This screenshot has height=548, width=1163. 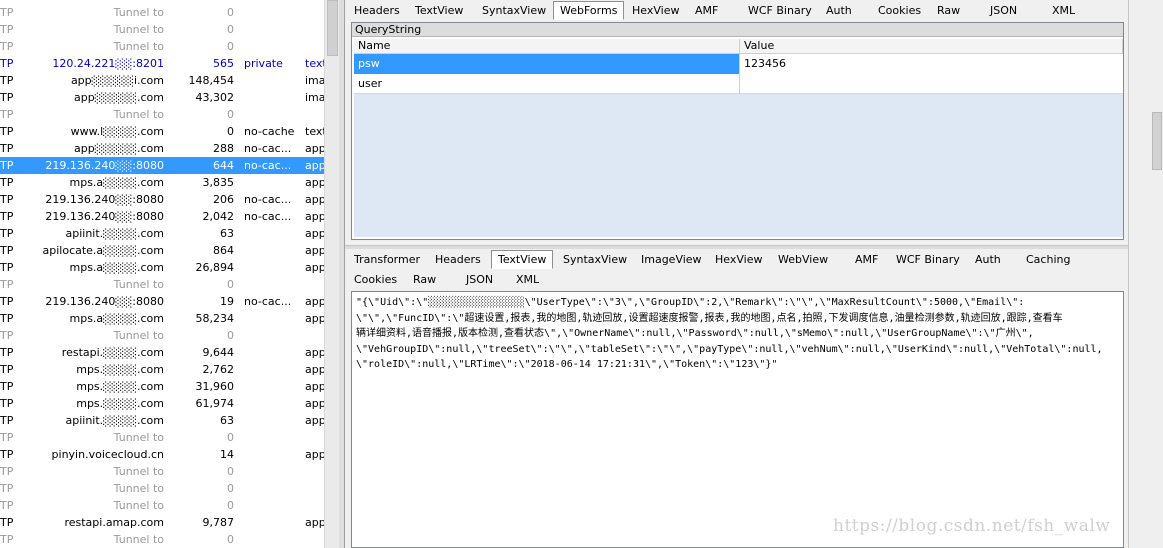 I want to click on session-body-size: 61,974, so click(x=215, y=404).